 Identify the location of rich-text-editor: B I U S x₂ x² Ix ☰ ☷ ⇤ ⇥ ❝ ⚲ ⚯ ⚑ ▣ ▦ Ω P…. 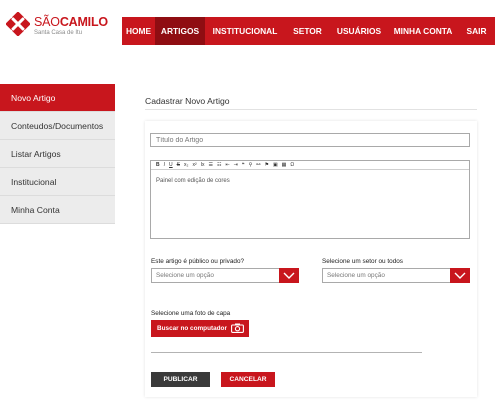
(310, 199).